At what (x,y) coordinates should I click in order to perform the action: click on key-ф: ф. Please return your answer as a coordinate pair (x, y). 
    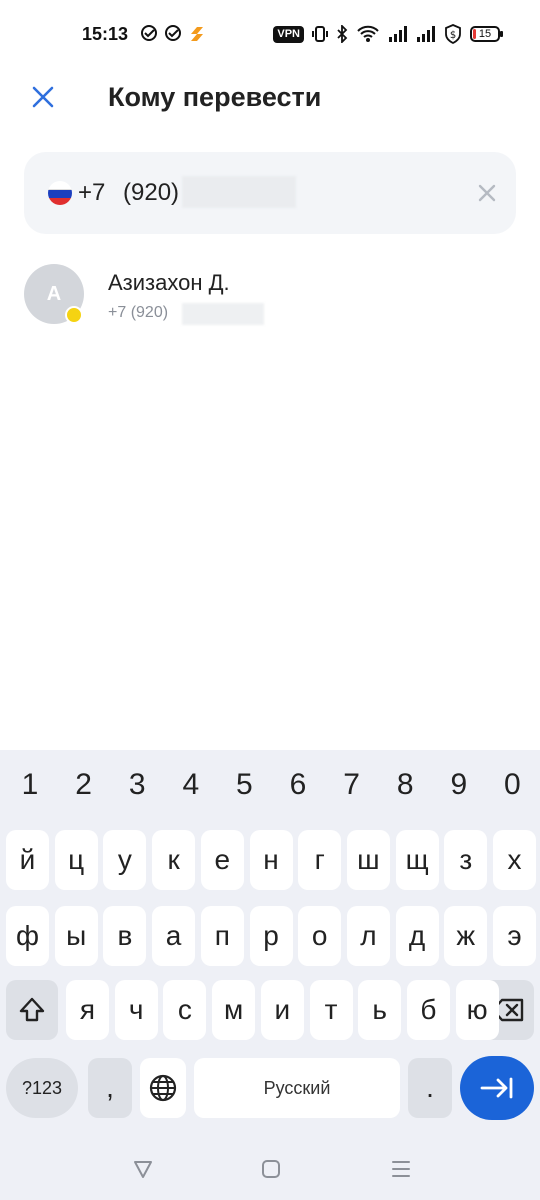
    Looking at the image, I should click on (27, 936).